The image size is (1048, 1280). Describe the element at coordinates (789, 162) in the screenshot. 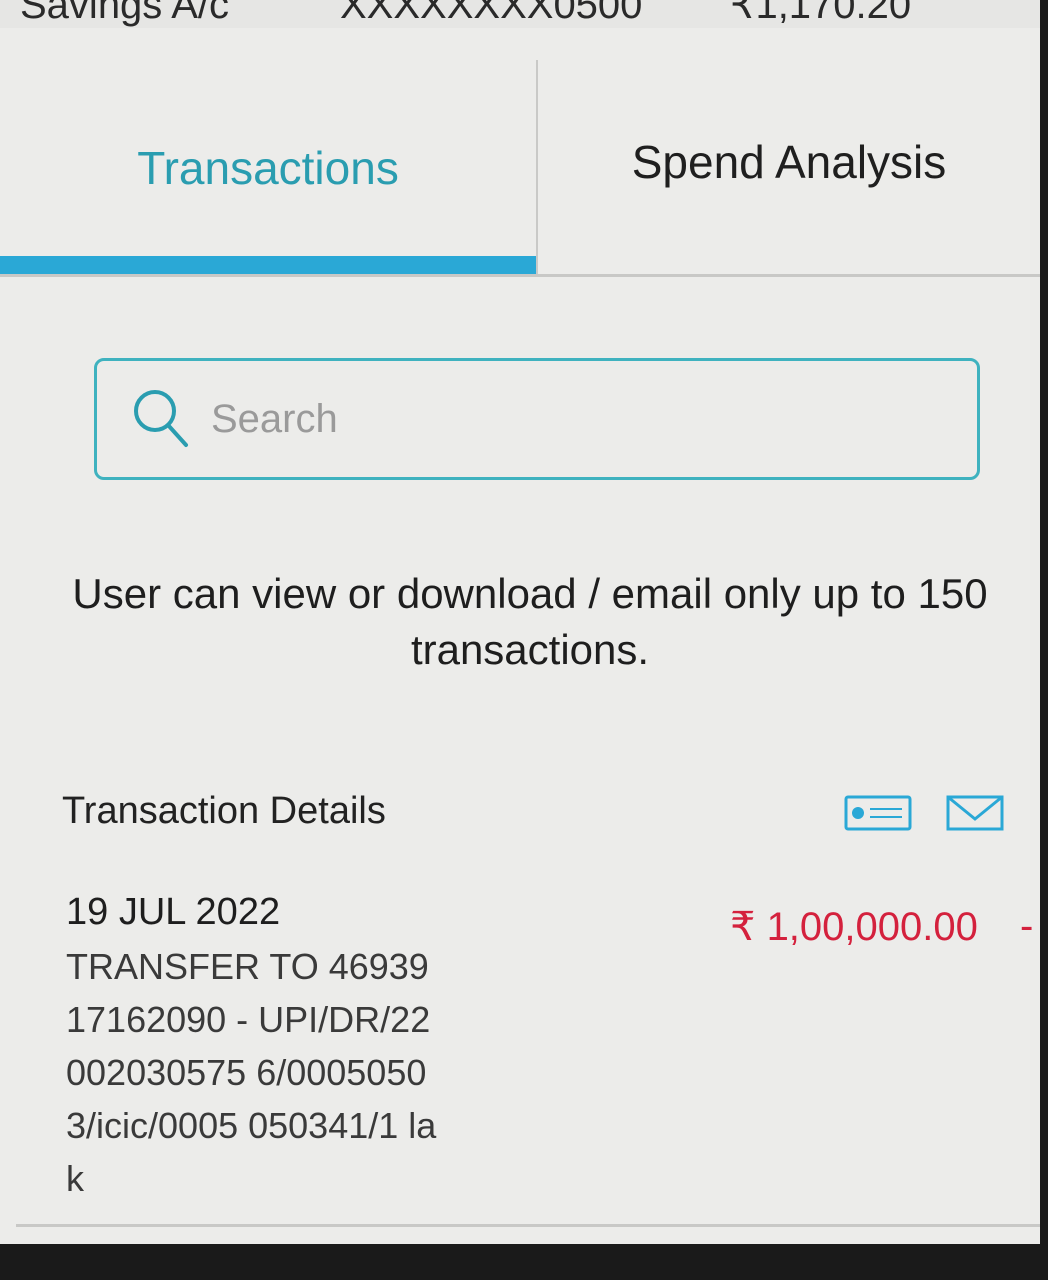

I see `tab-spend-analysis-label: Spend Analysis` at that location.